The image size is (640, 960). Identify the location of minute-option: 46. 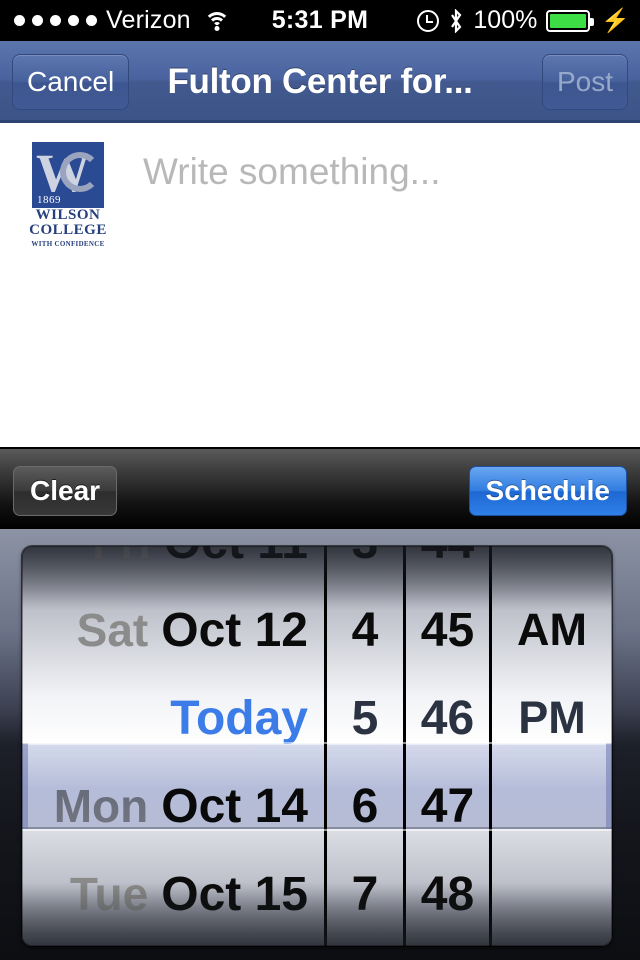
(447, 718).